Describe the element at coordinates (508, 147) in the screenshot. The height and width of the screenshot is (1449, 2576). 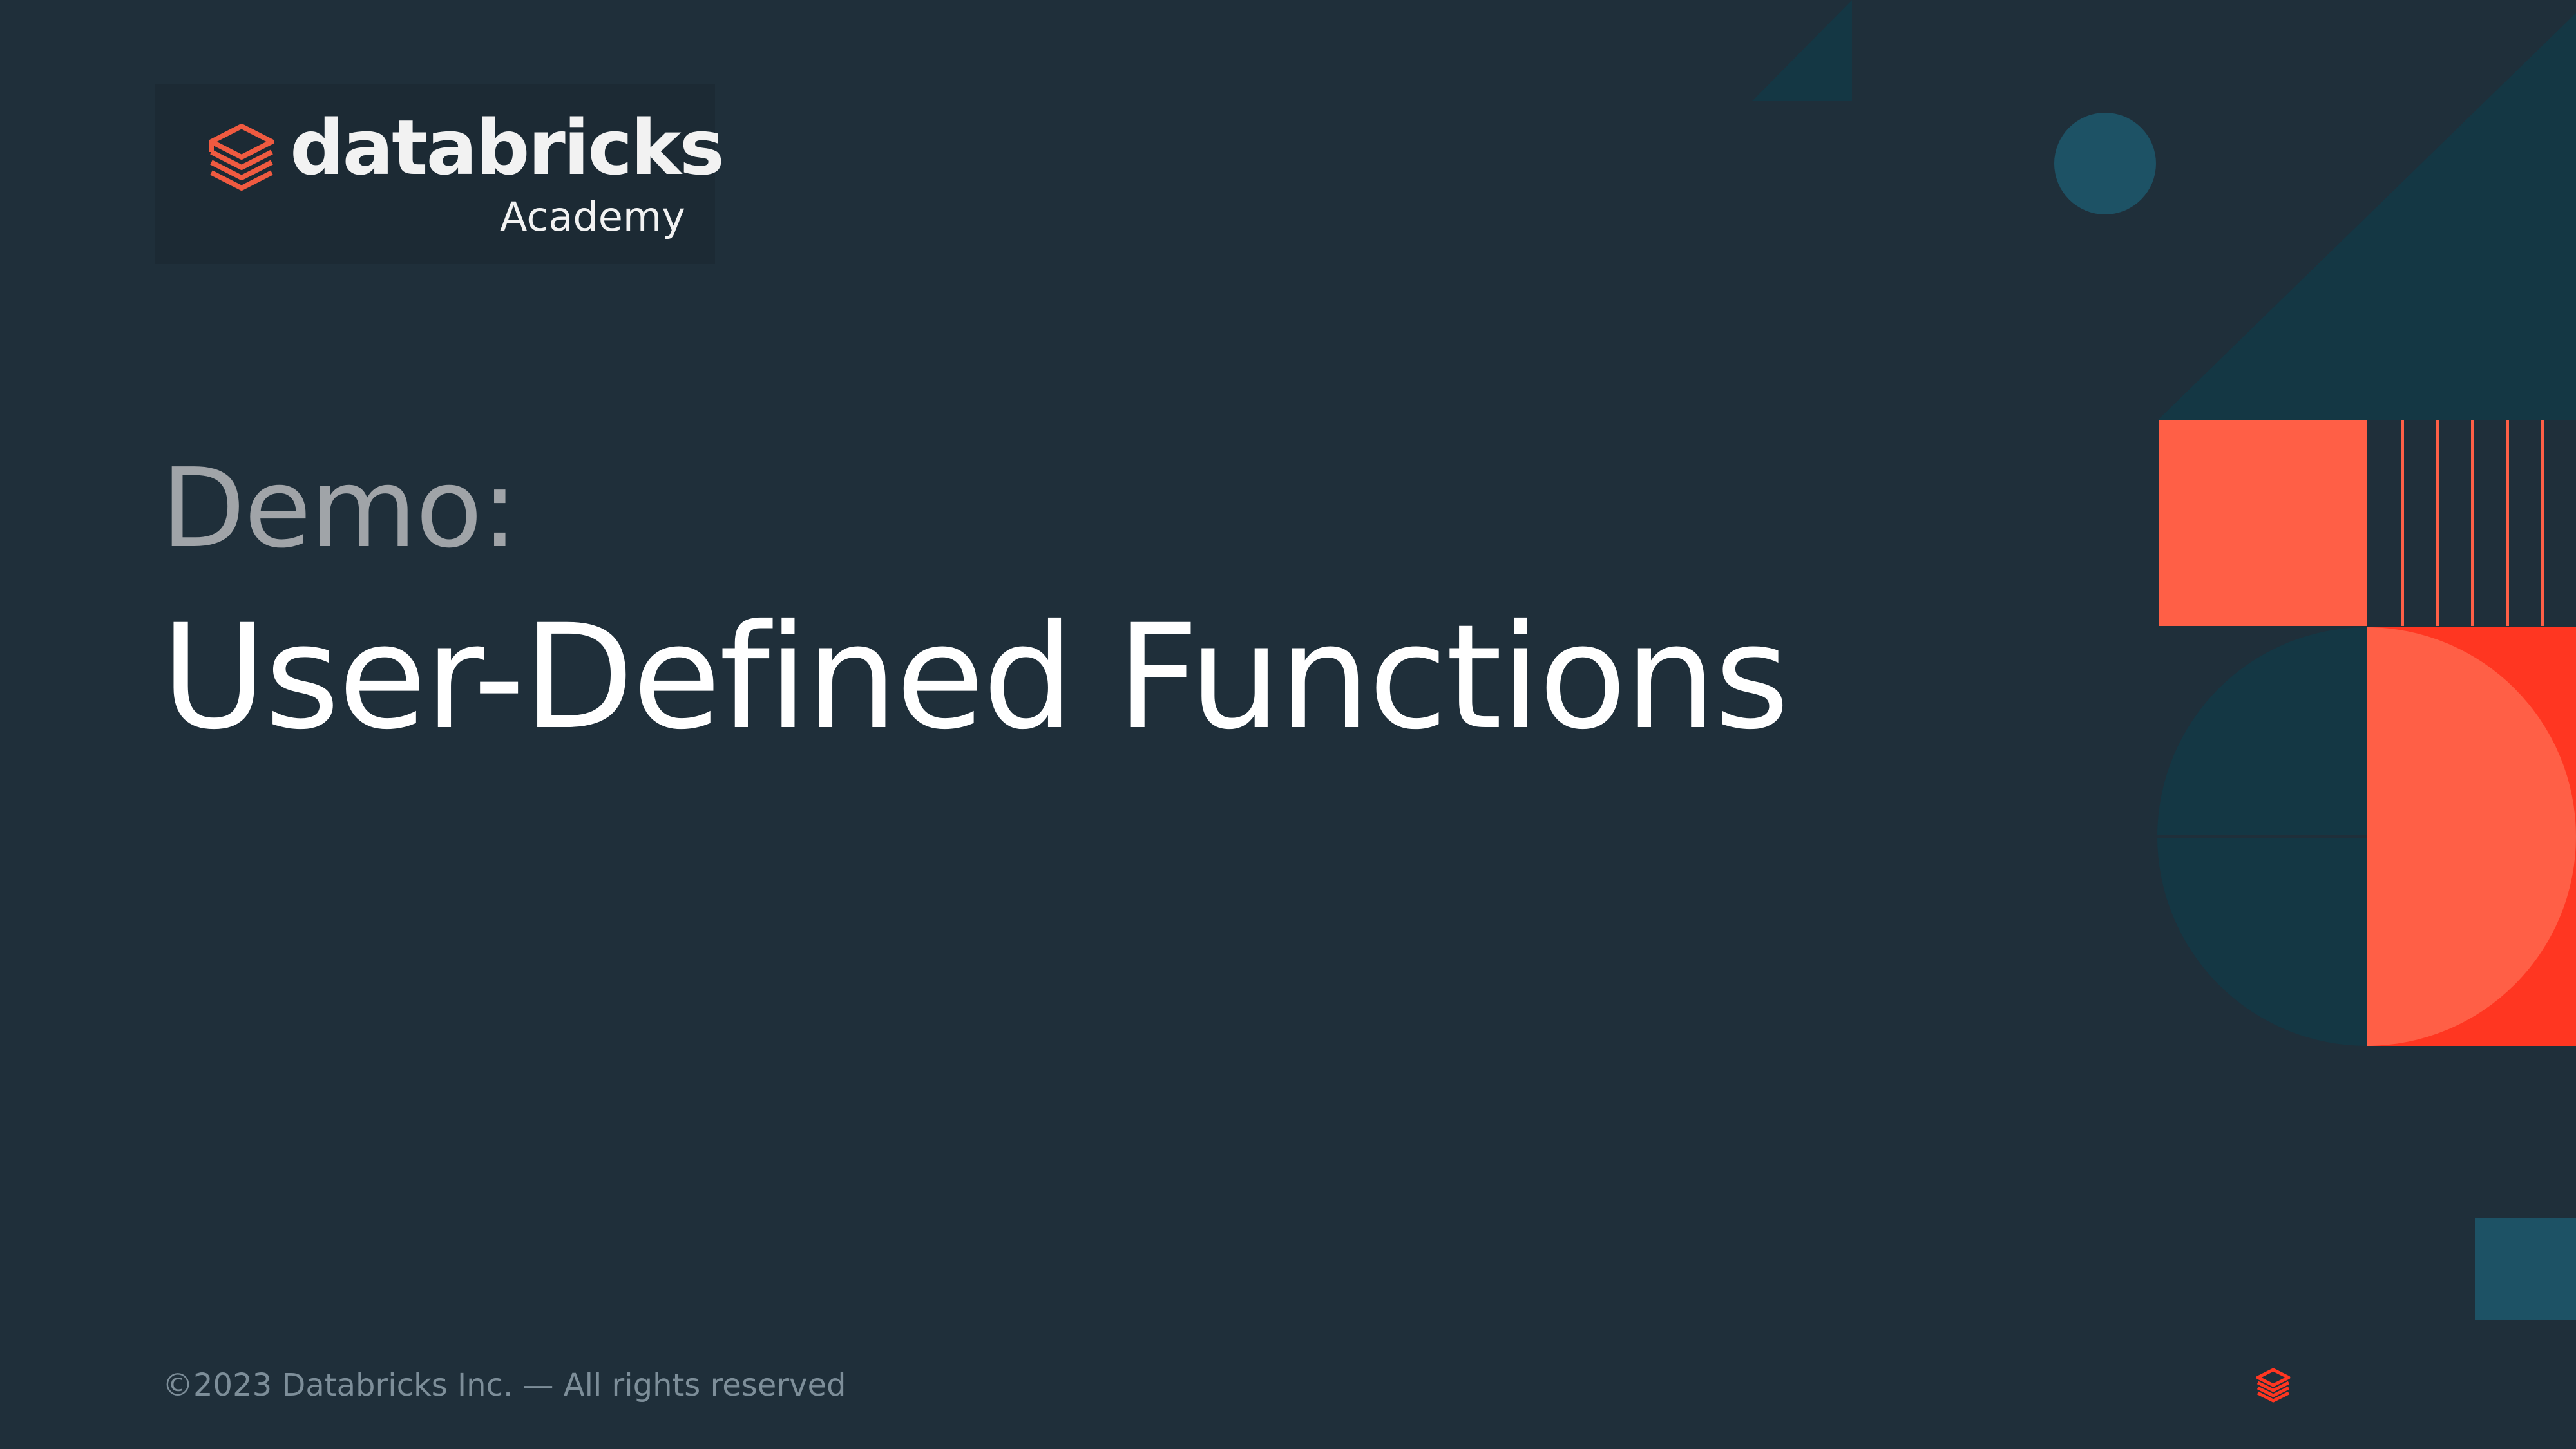
I see `logo-wordmark: databricks` at that location.